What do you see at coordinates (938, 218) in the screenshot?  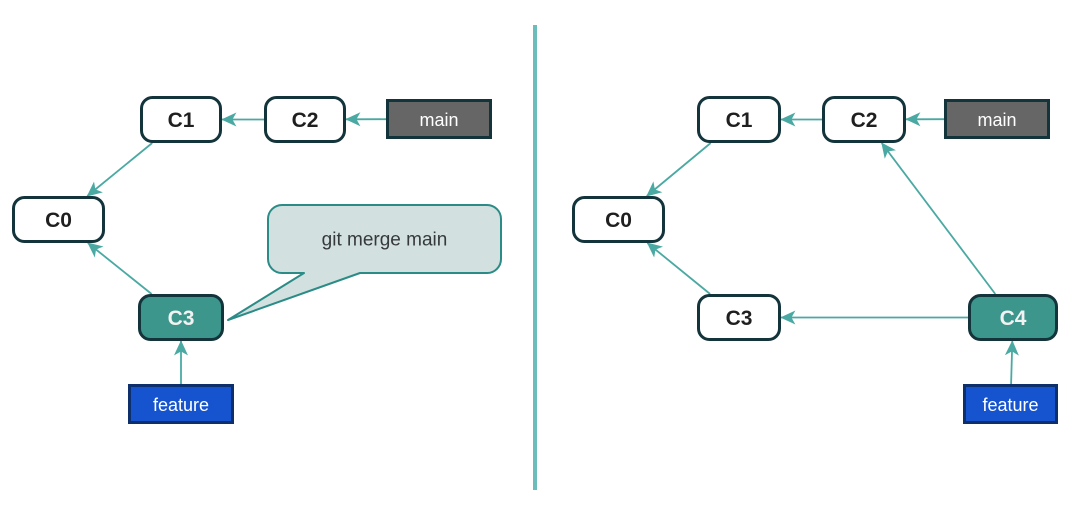 I see `edge-c4-to-c2` at bounding box center [938, 218].